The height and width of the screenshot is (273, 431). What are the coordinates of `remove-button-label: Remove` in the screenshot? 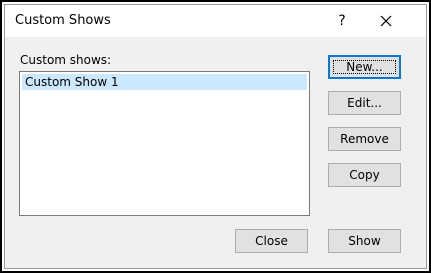 It's located at (364, 139).